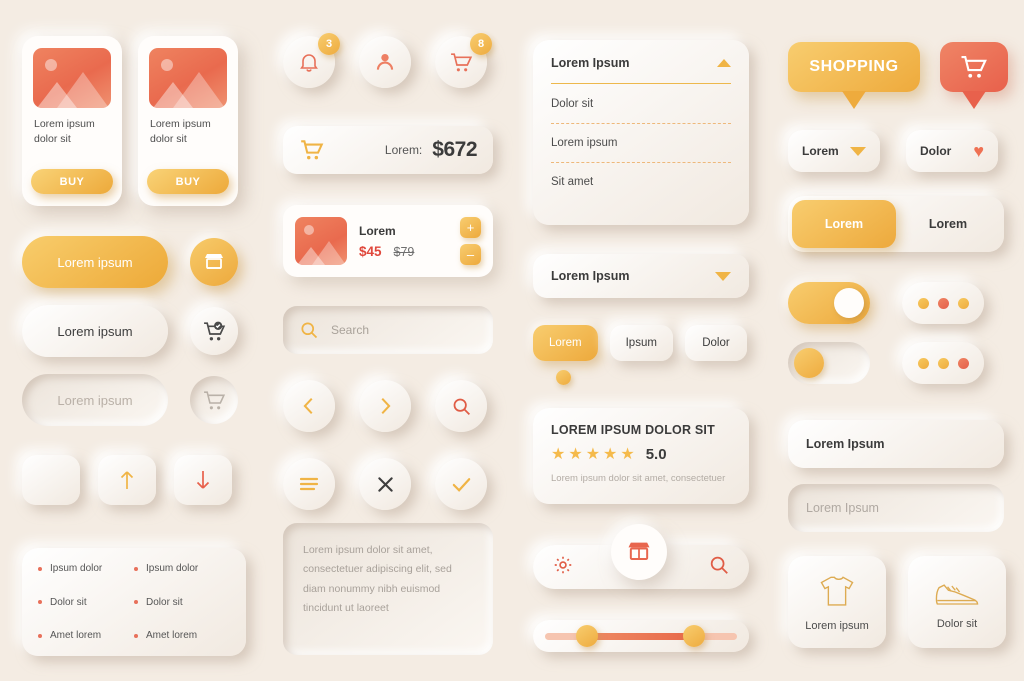 This screenshot has height=681, width=1024. I want to click on store-icon-button, so click(214, 262).